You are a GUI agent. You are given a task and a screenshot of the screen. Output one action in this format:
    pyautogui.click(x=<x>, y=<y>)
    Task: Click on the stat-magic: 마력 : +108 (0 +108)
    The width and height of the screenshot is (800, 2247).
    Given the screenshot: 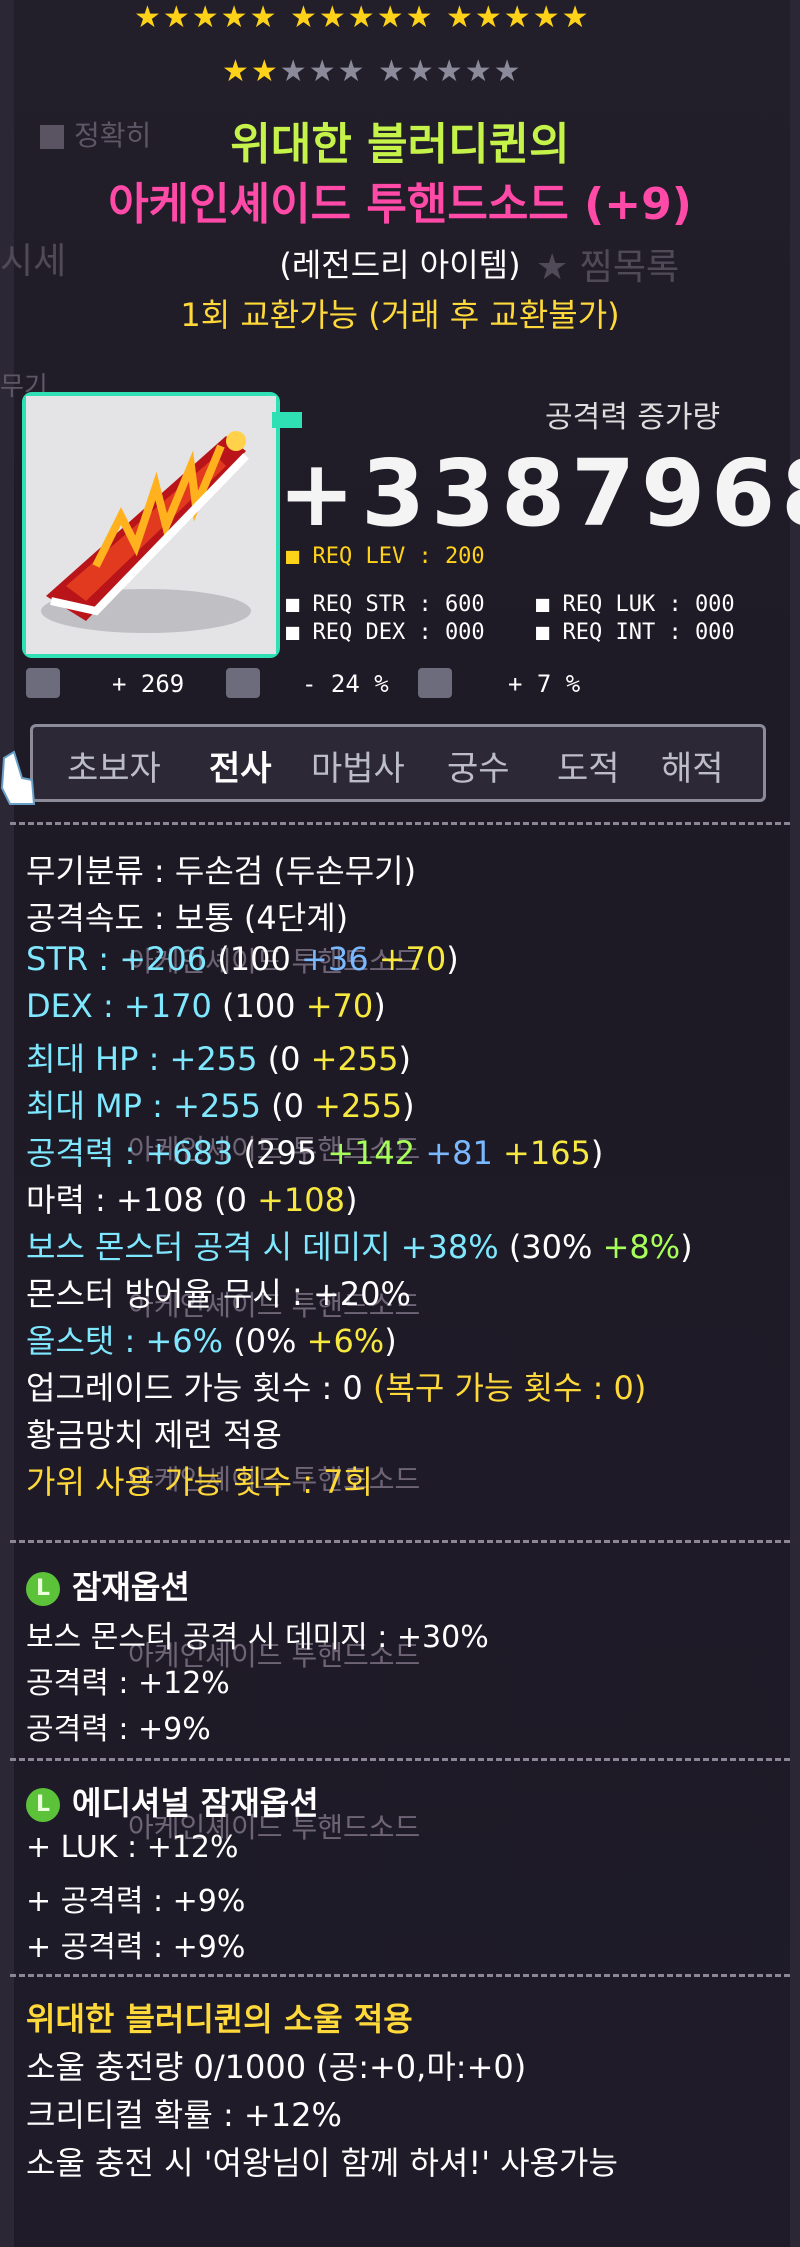 What is the action you would take?
    pyautogui.click(x=191, y=1198)
    